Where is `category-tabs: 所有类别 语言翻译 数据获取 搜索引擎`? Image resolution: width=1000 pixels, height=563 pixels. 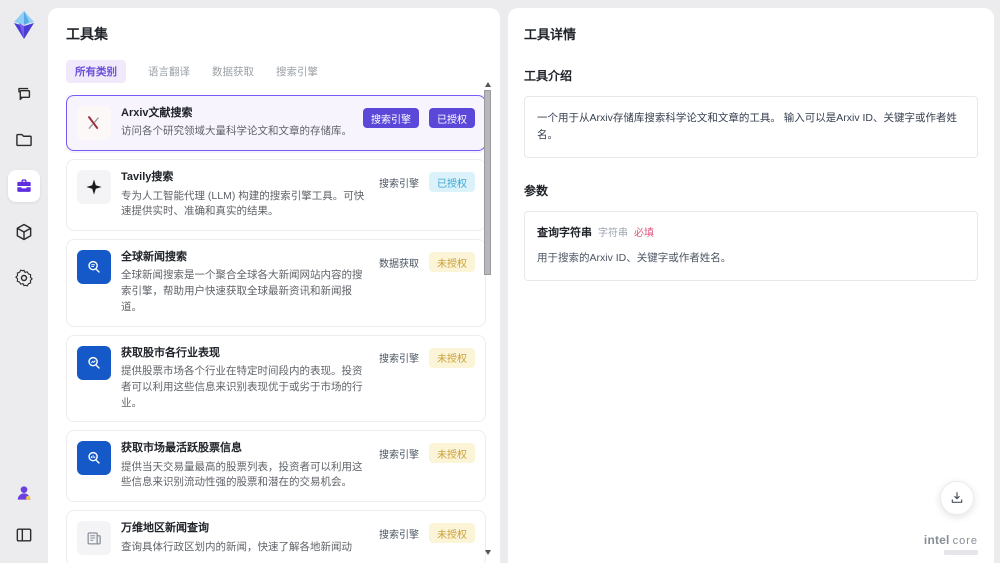
category-tabs: 所有类别 语言翻译 数据获取 搜索引擎 is located at coordinates (283, 71).